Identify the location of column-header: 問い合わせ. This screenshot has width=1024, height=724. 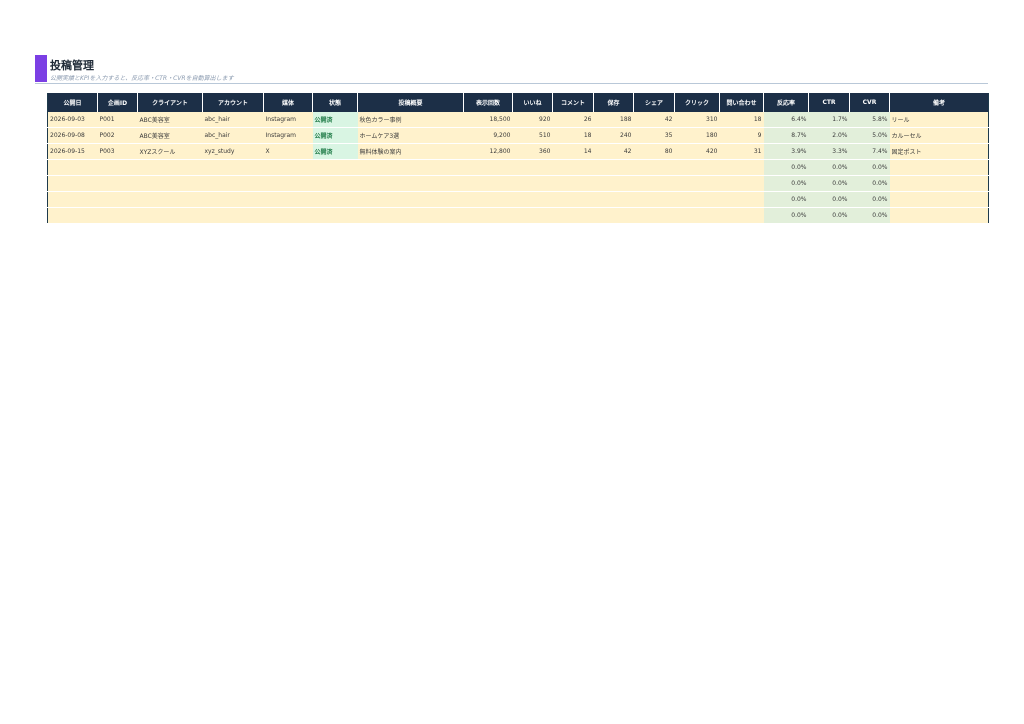
(741, 102).